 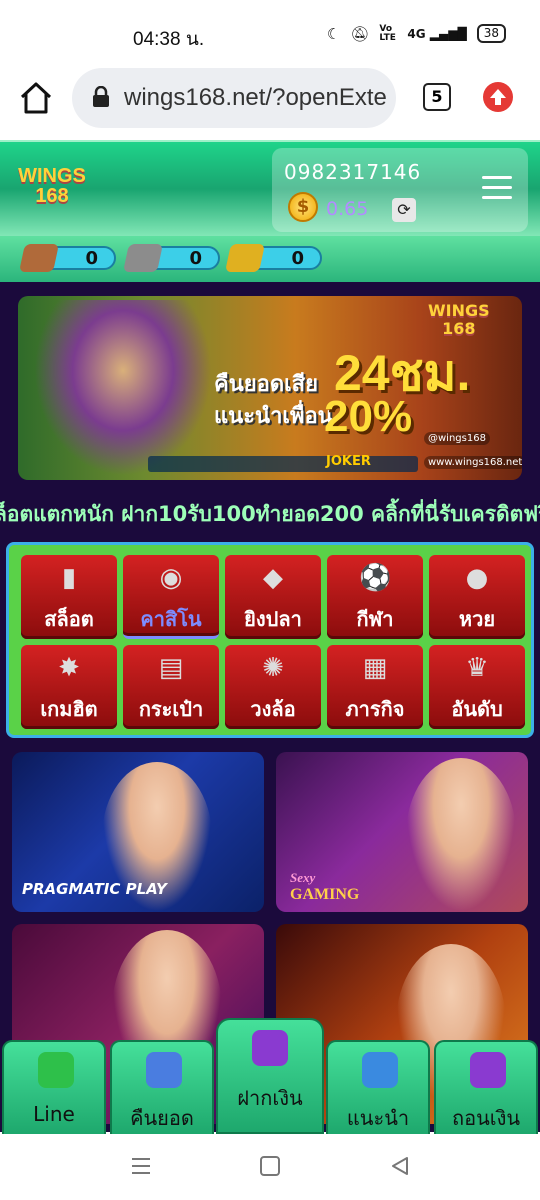 What do you see at coordinates (171, 258) in the screenshot?
I see `rank-silver: 0` at bounding box center [171, 258].